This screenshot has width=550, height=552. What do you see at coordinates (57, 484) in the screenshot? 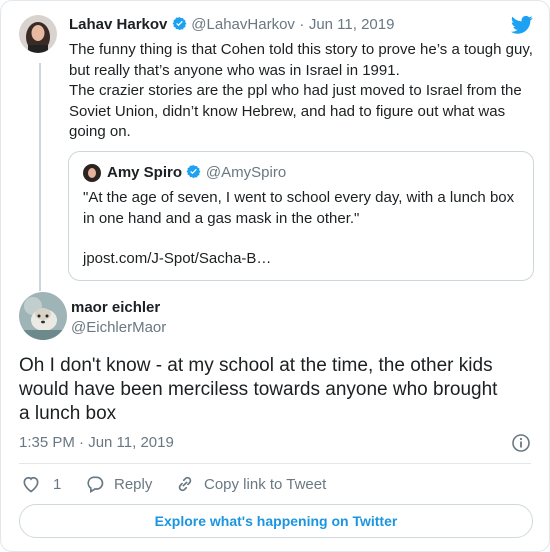
I see `like-count: 1` at bounding box center [57, 484].